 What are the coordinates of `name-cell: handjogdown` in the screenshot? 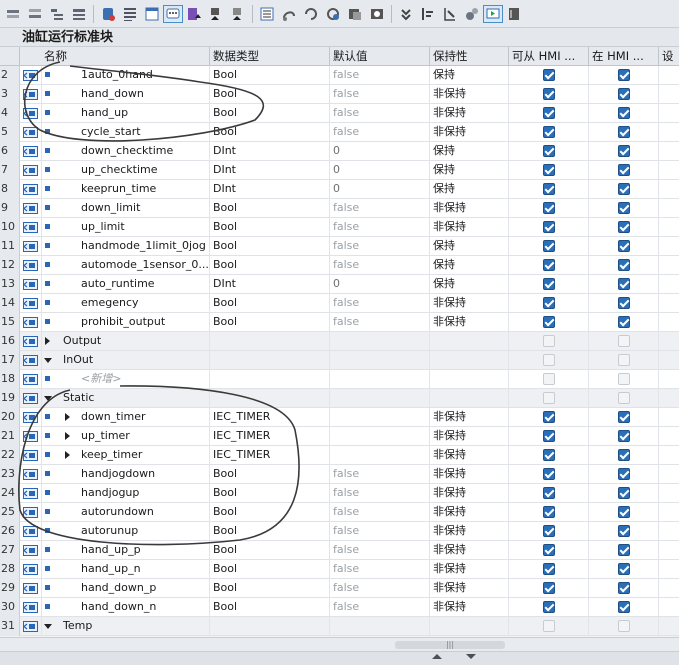 It's located at (126, 474).